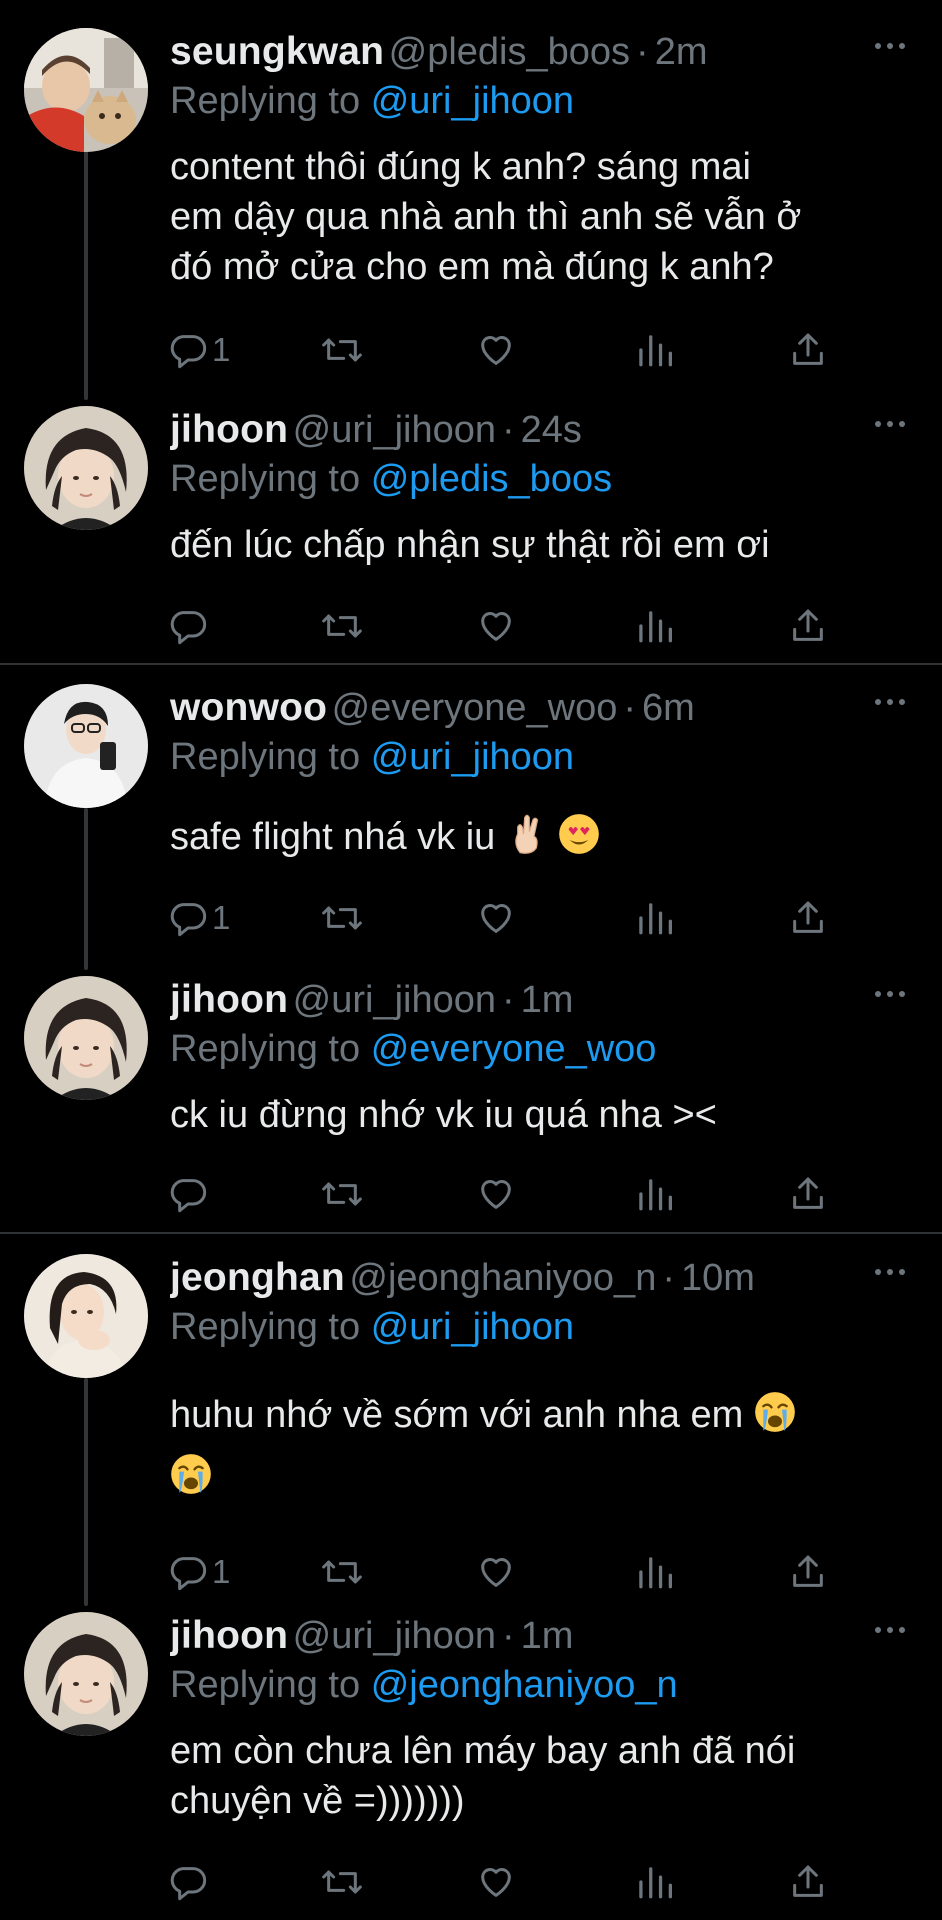 The image size is (942, 1920). Describe the element at coordinates (491, 479) in the screenshot. I see `mention-link: @pledis_boos` at that location.